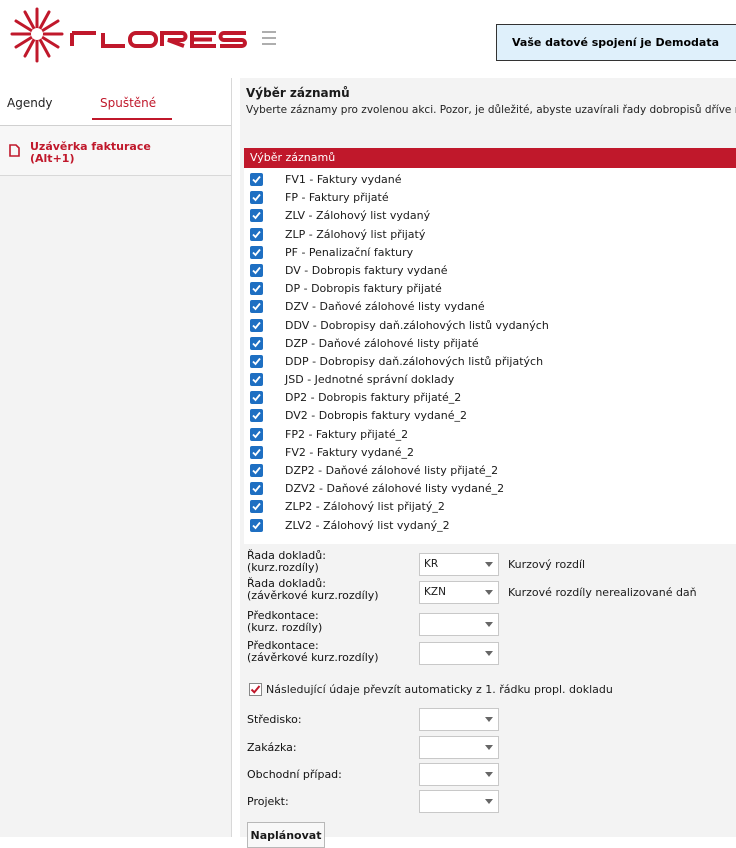 Image resolution: width=736 pixels, height=848 pixels. Describe the element at coordinates (490, 179) in the screenshot. I see `list-item: FV1 - Faktury vydané` at that location.